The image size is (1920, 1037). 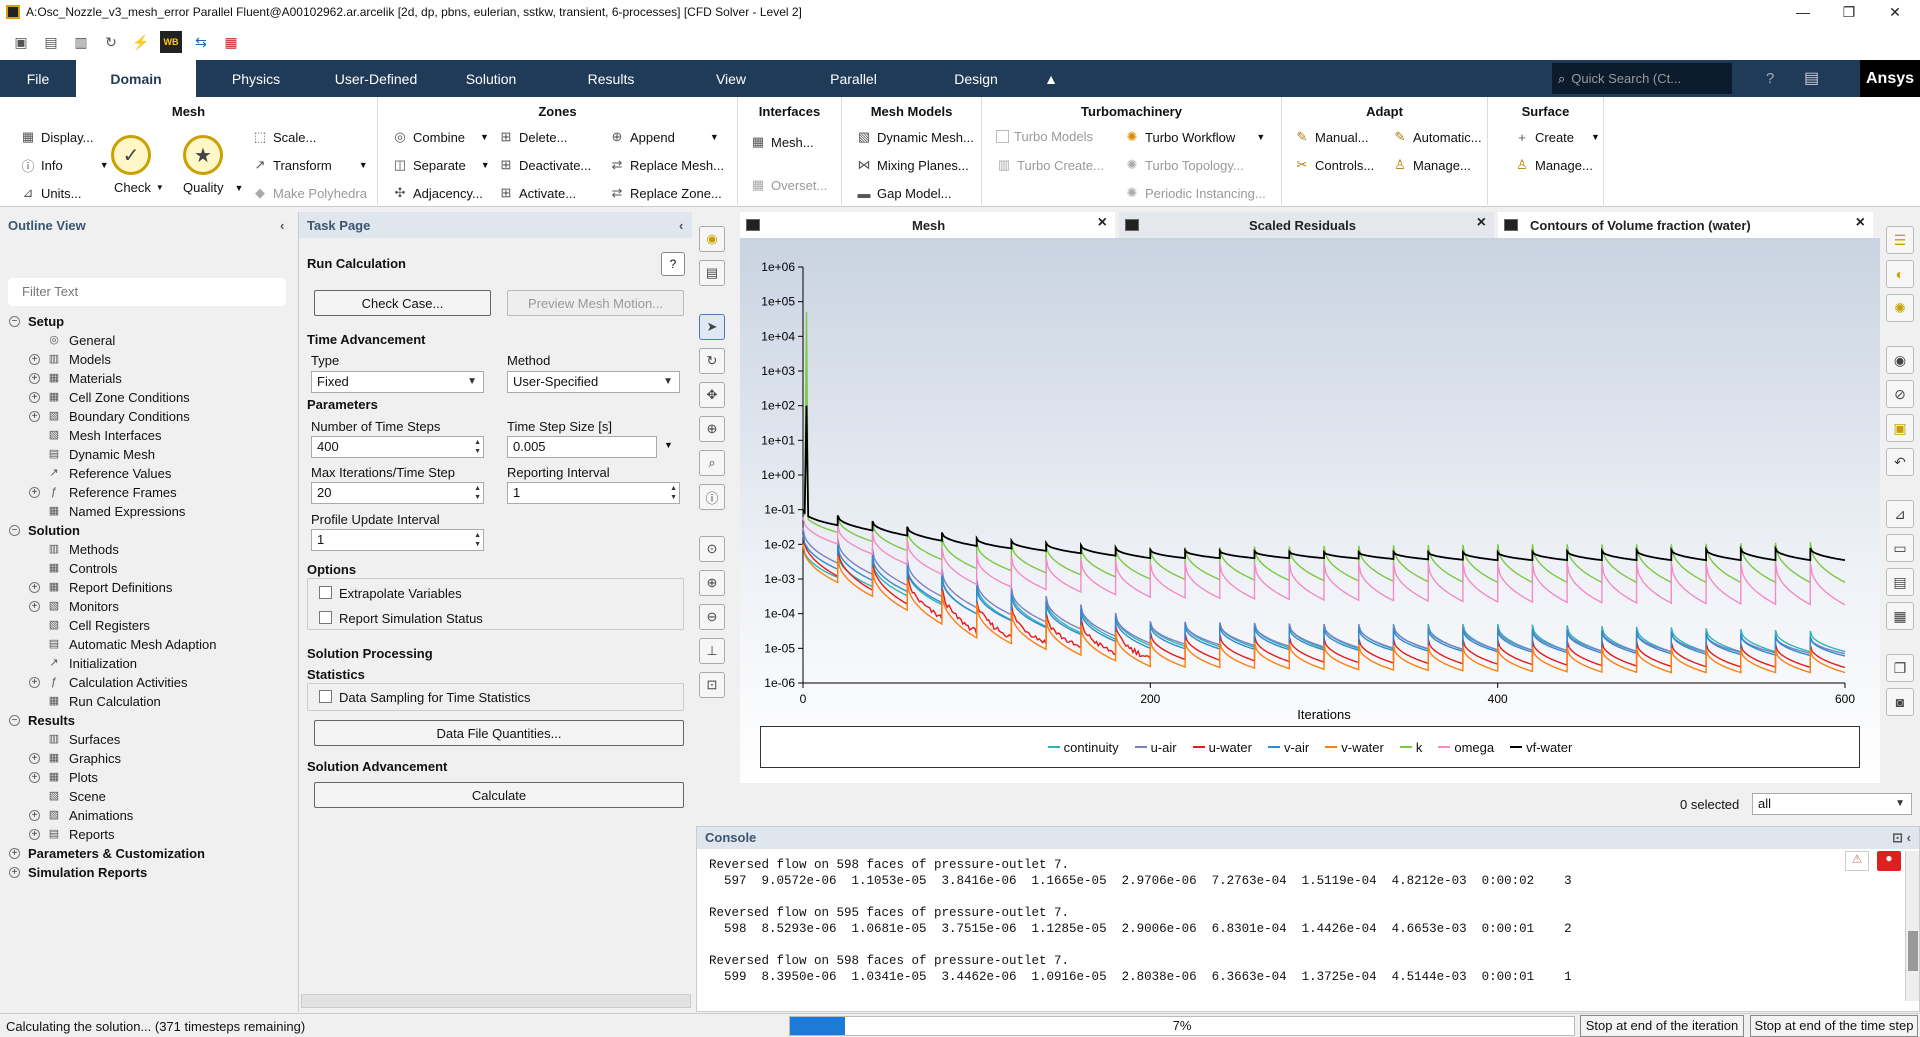 I want to click on mode-icon: ▦, so click(x=231, y=42).